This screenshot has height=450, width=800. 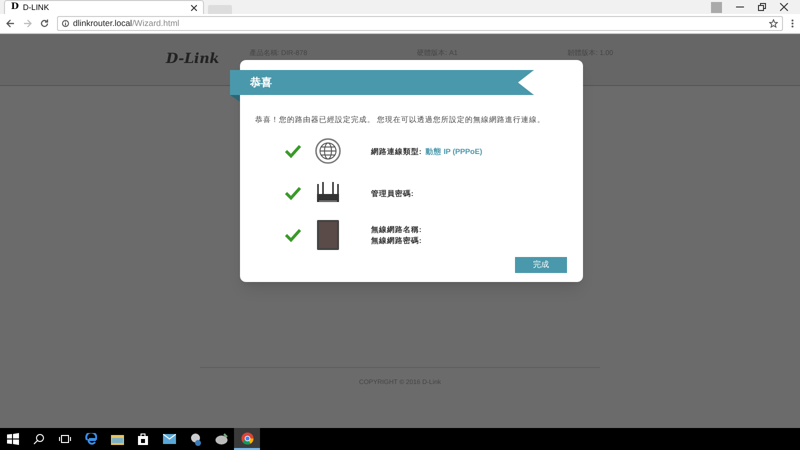 What do you see at coordinates (420, 23) in the screenshot?
I see `address-bar: dlinkrouter.local/Wizard.html` at bounding box center [420, 23].